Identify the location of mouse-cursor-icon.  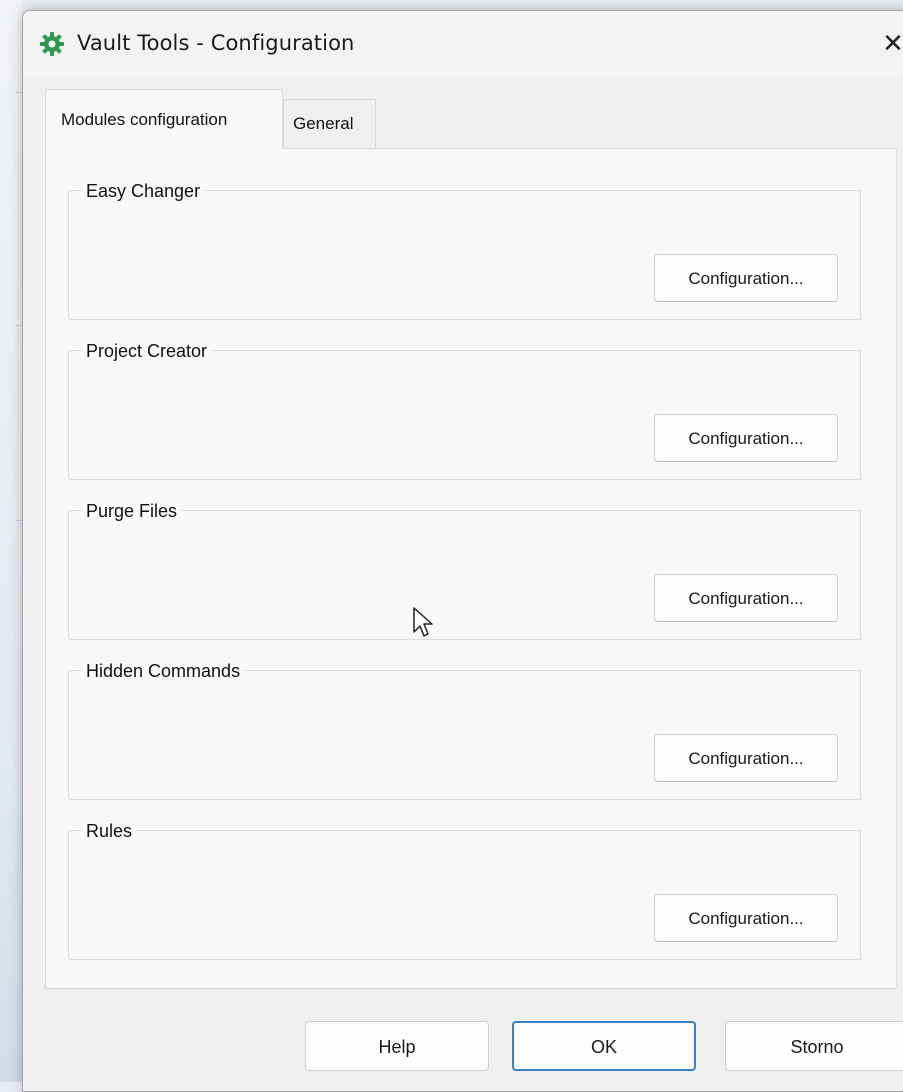
(423, 622).